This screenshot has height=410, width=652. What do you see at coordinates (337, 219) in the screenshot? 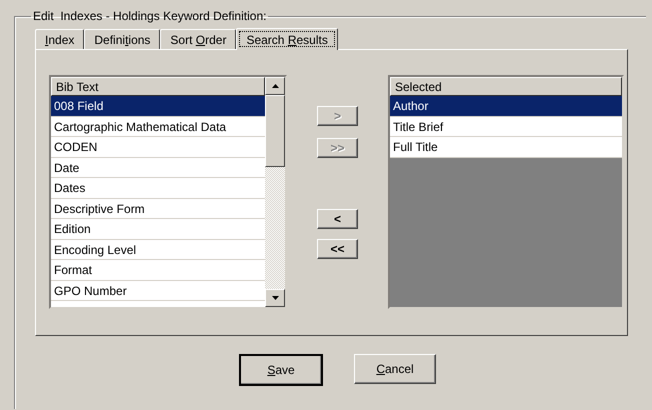
I see `move-button: <` at bounding box center [337, 219].